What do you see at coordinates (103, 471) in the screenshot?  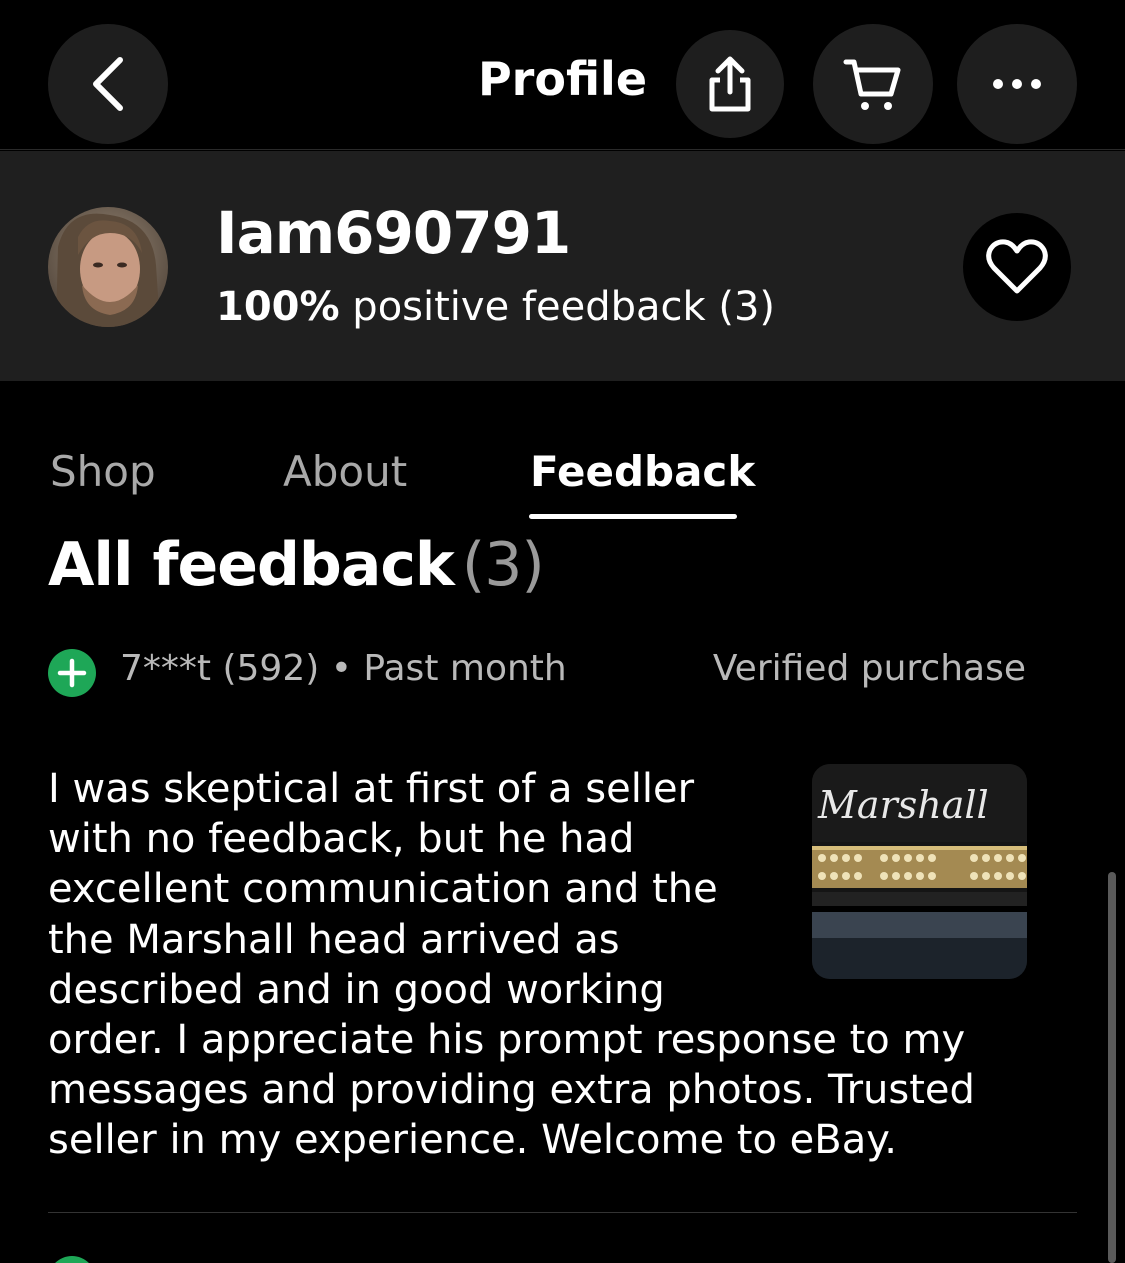 I see `tab-shop: Shop` at bounding box center [103, 471].